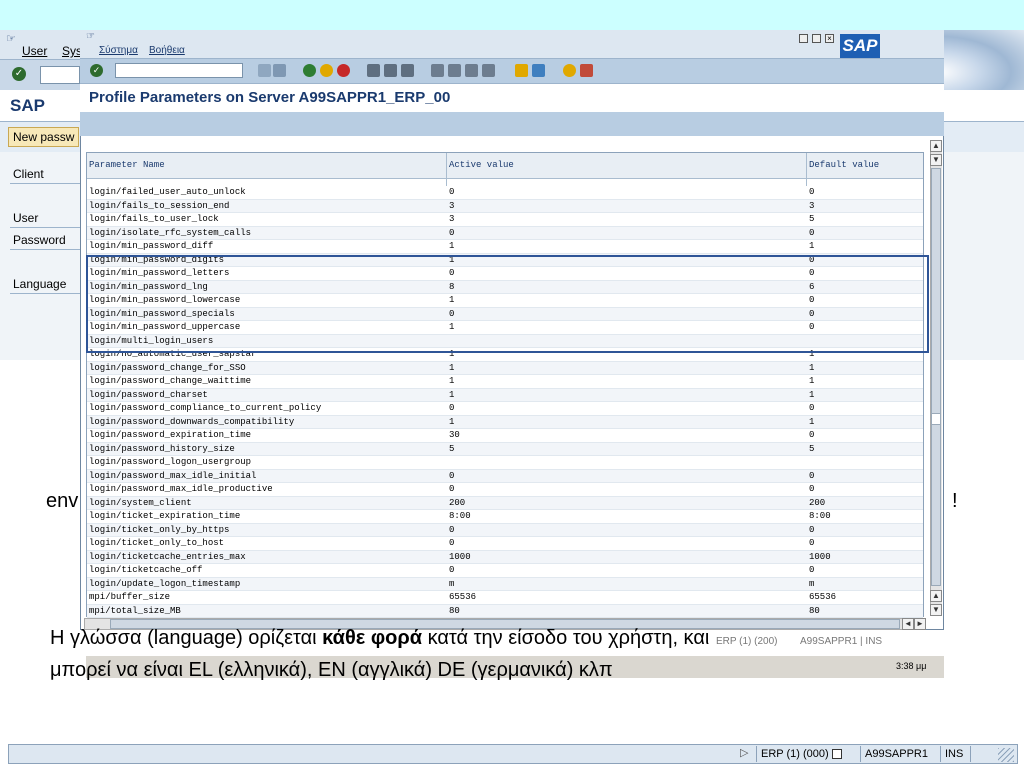 The height and width of the screenshot is (768, 1024). I want to click on password-label: Password, so click(39, 240).